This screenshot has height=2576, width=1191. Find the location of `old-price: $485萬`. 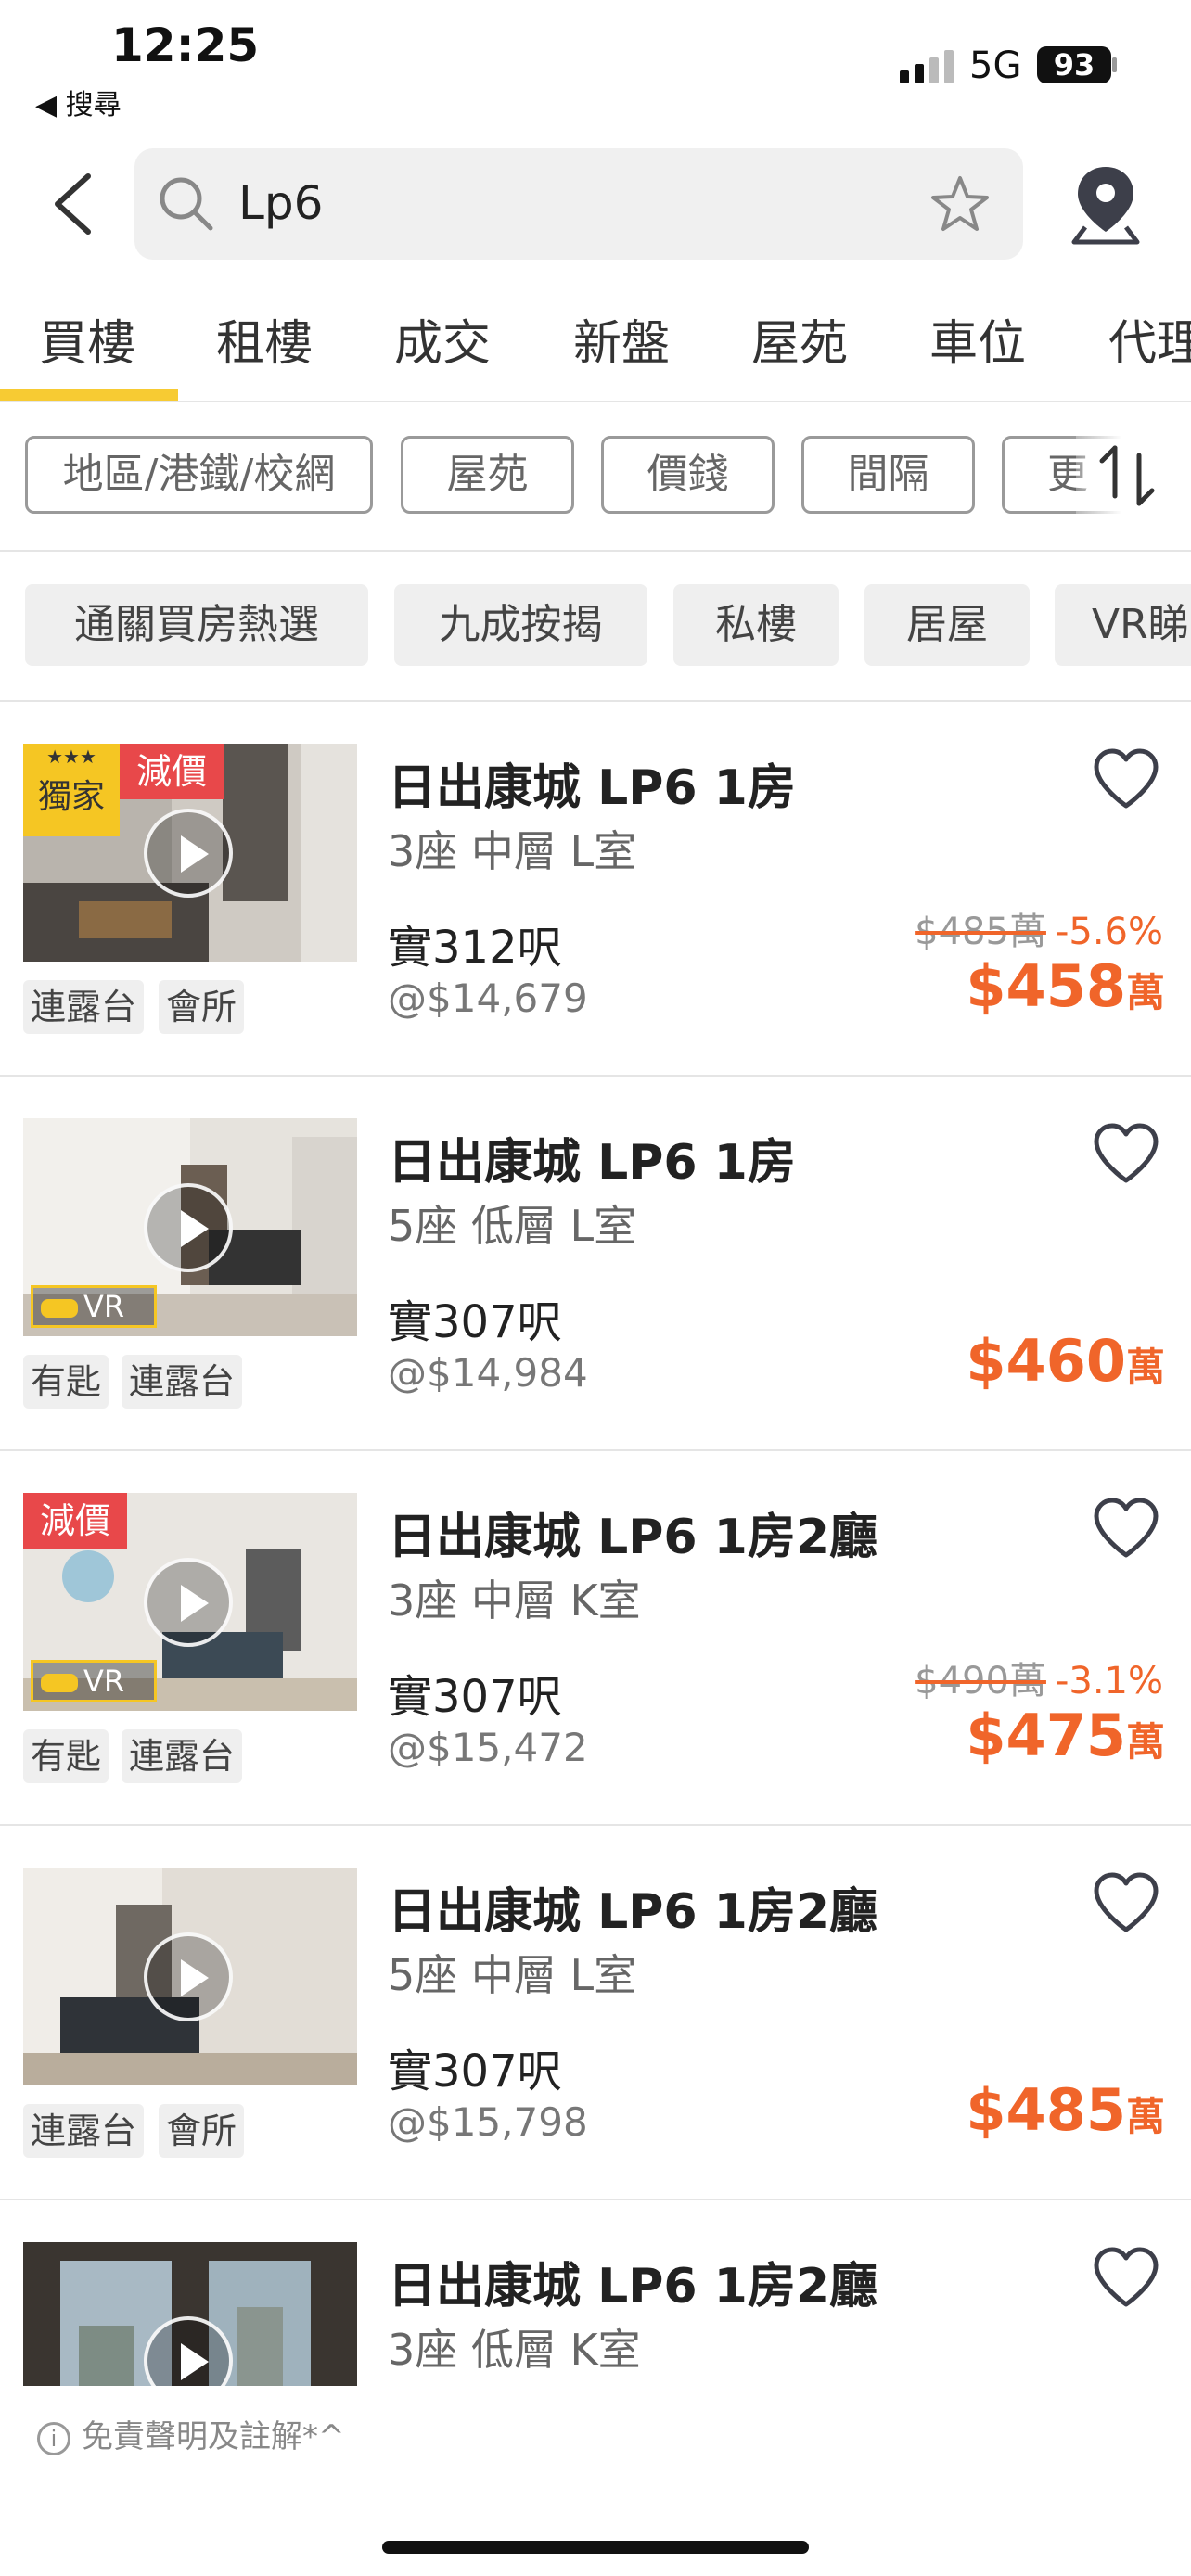

old-price: $485萬 is located at coordinates (981, 932).